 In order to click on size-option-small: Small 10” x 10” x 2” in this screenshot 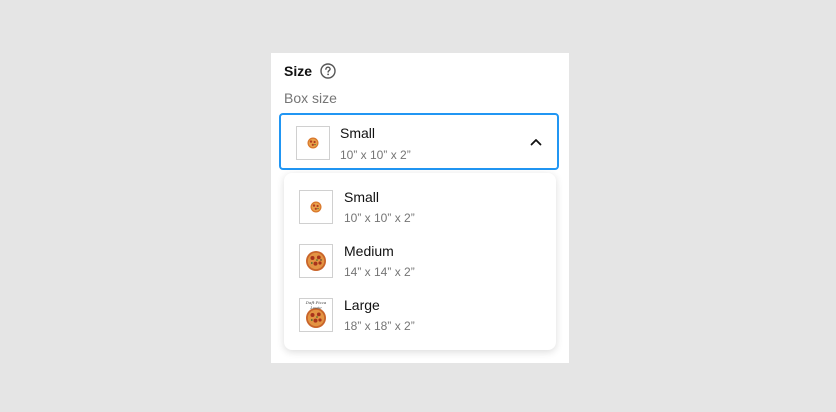, I will do `click(420, 200)`.